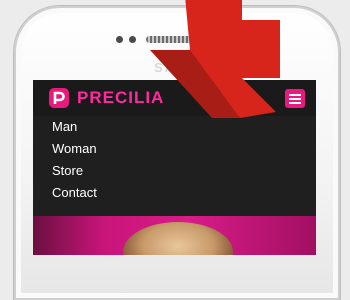  What do you see at coordinates (64, 127) in the screenshot?
I see `menu-item-man: Man` at bounding box center [64, 127].